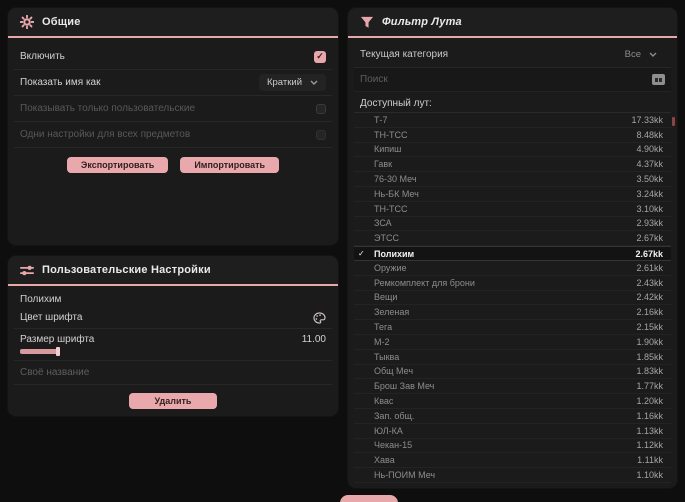 The width and height of the screenshot is (685, 502). I want to click on loot-item-name: Зап. общ., so click(394, 415).